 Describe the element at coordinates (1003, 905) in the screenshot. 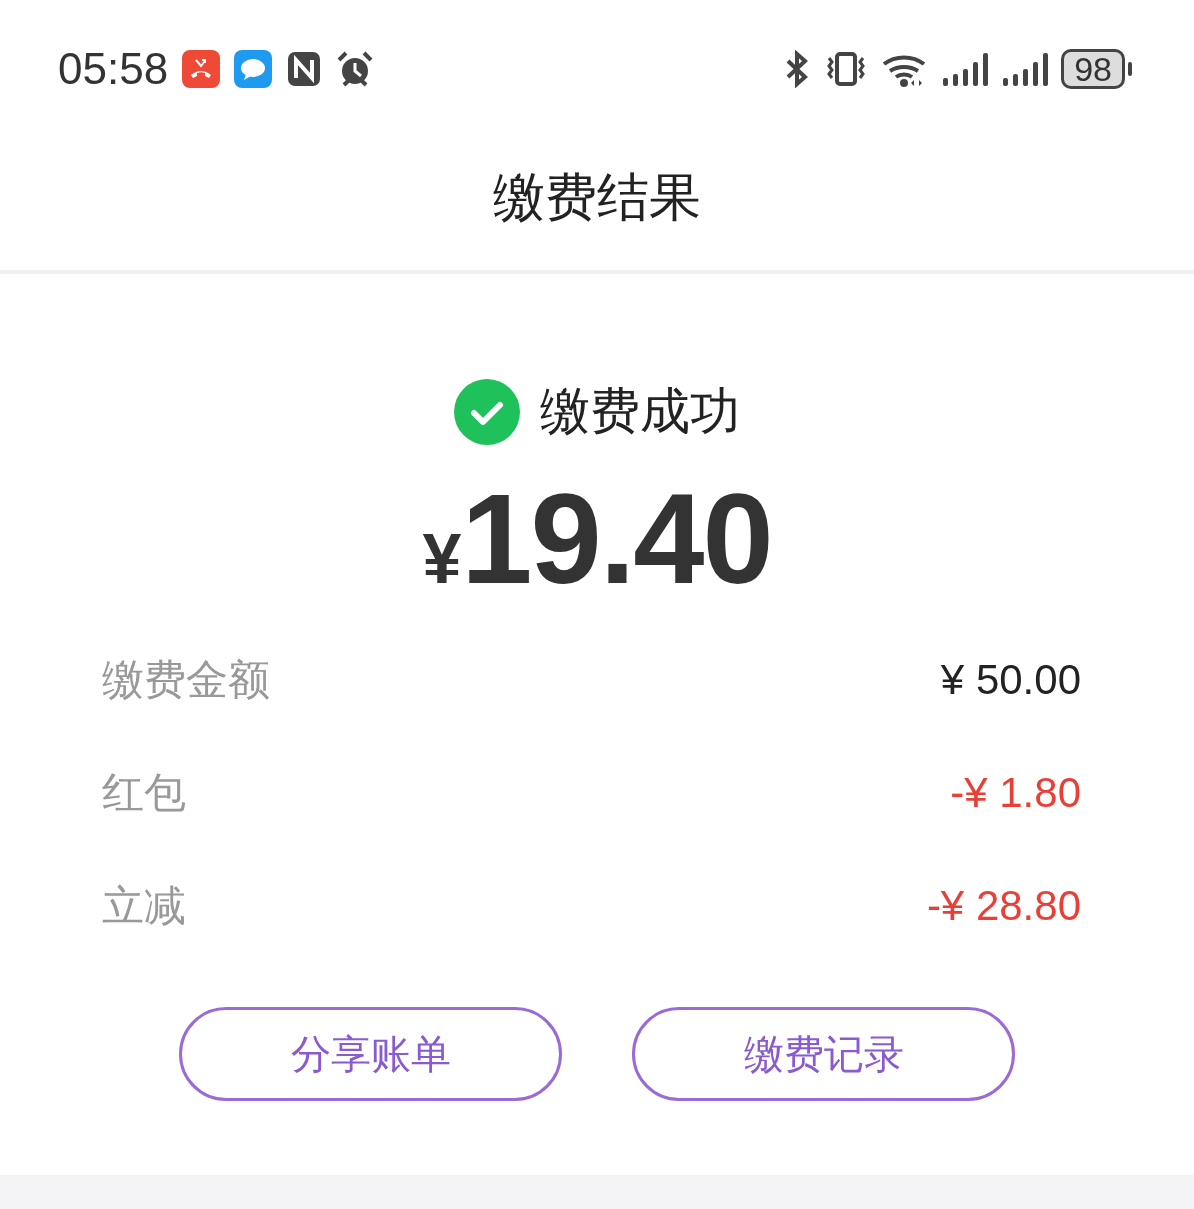

I see `detail-value: -¥ 28.80` at that location.